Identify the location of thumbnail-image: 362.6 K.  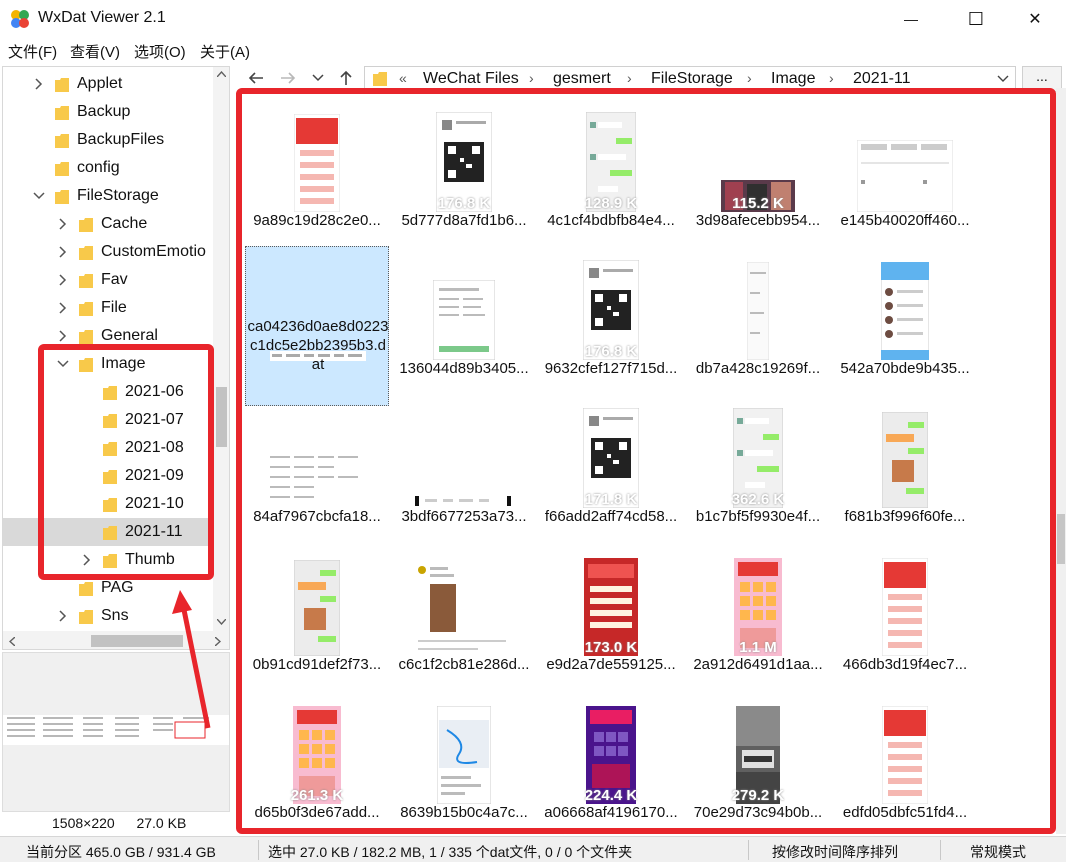
(758, 454).